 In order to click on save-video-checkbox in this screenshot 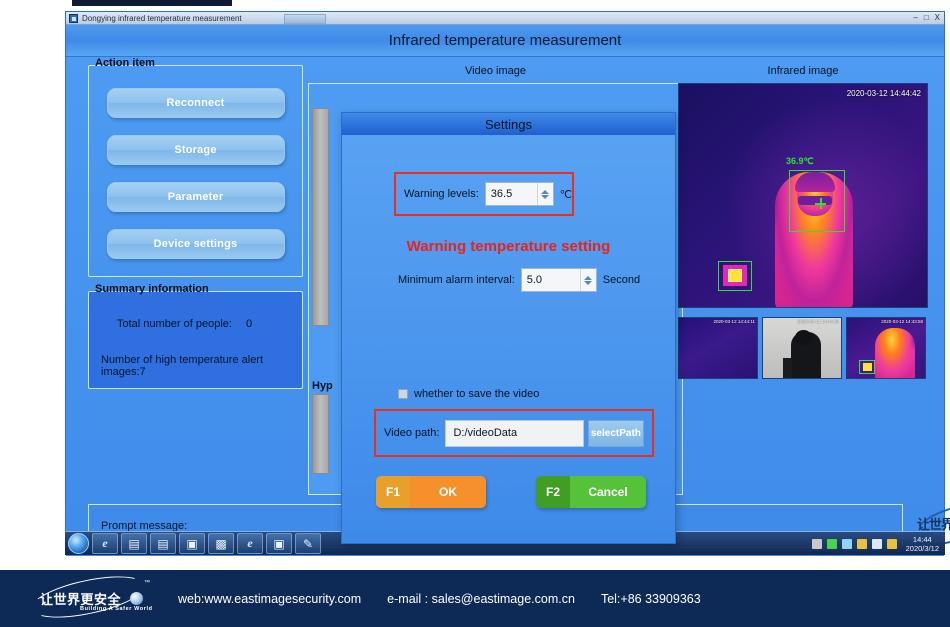, I will do `click(403, 394)`.